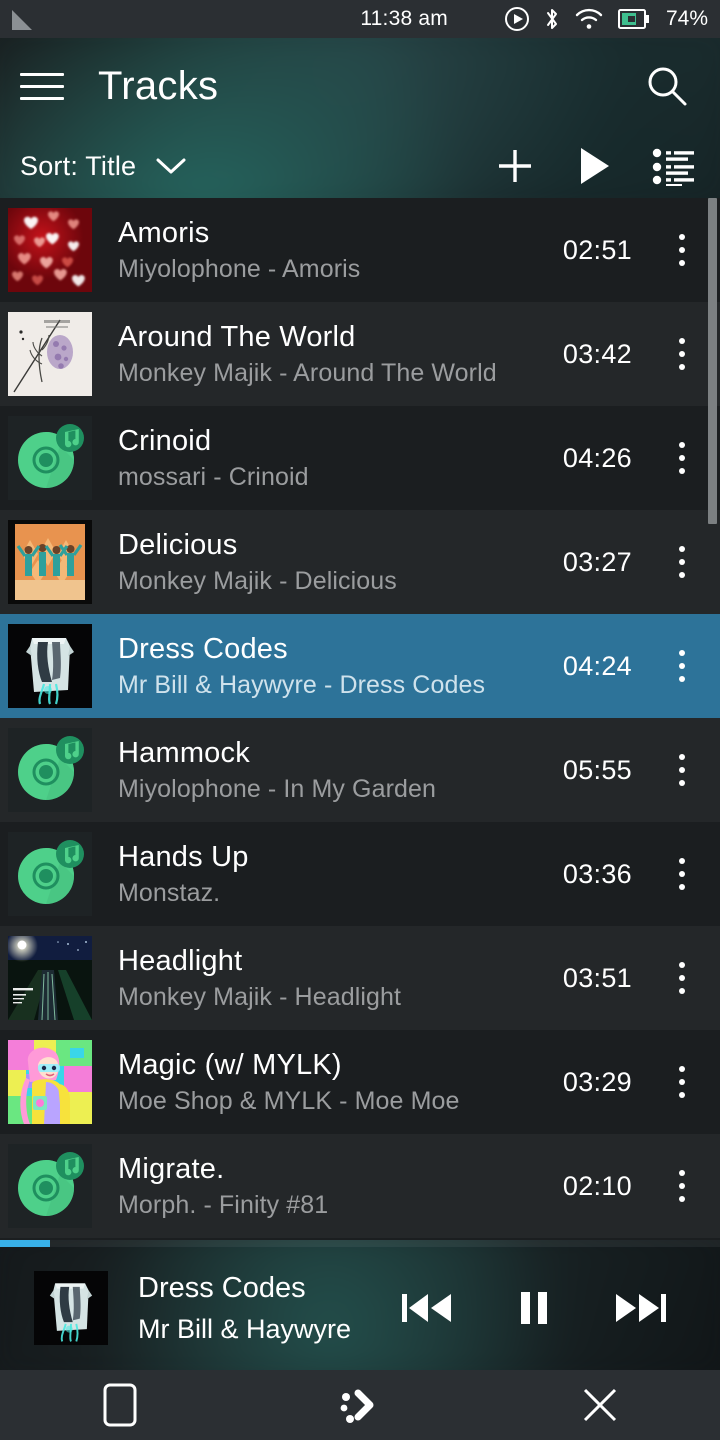 Image resolution: width=720 pixels, height=1440 pixels. Describe the element at coordinates (515, 166) in the screenshot. I see `plus-icon` at that location.